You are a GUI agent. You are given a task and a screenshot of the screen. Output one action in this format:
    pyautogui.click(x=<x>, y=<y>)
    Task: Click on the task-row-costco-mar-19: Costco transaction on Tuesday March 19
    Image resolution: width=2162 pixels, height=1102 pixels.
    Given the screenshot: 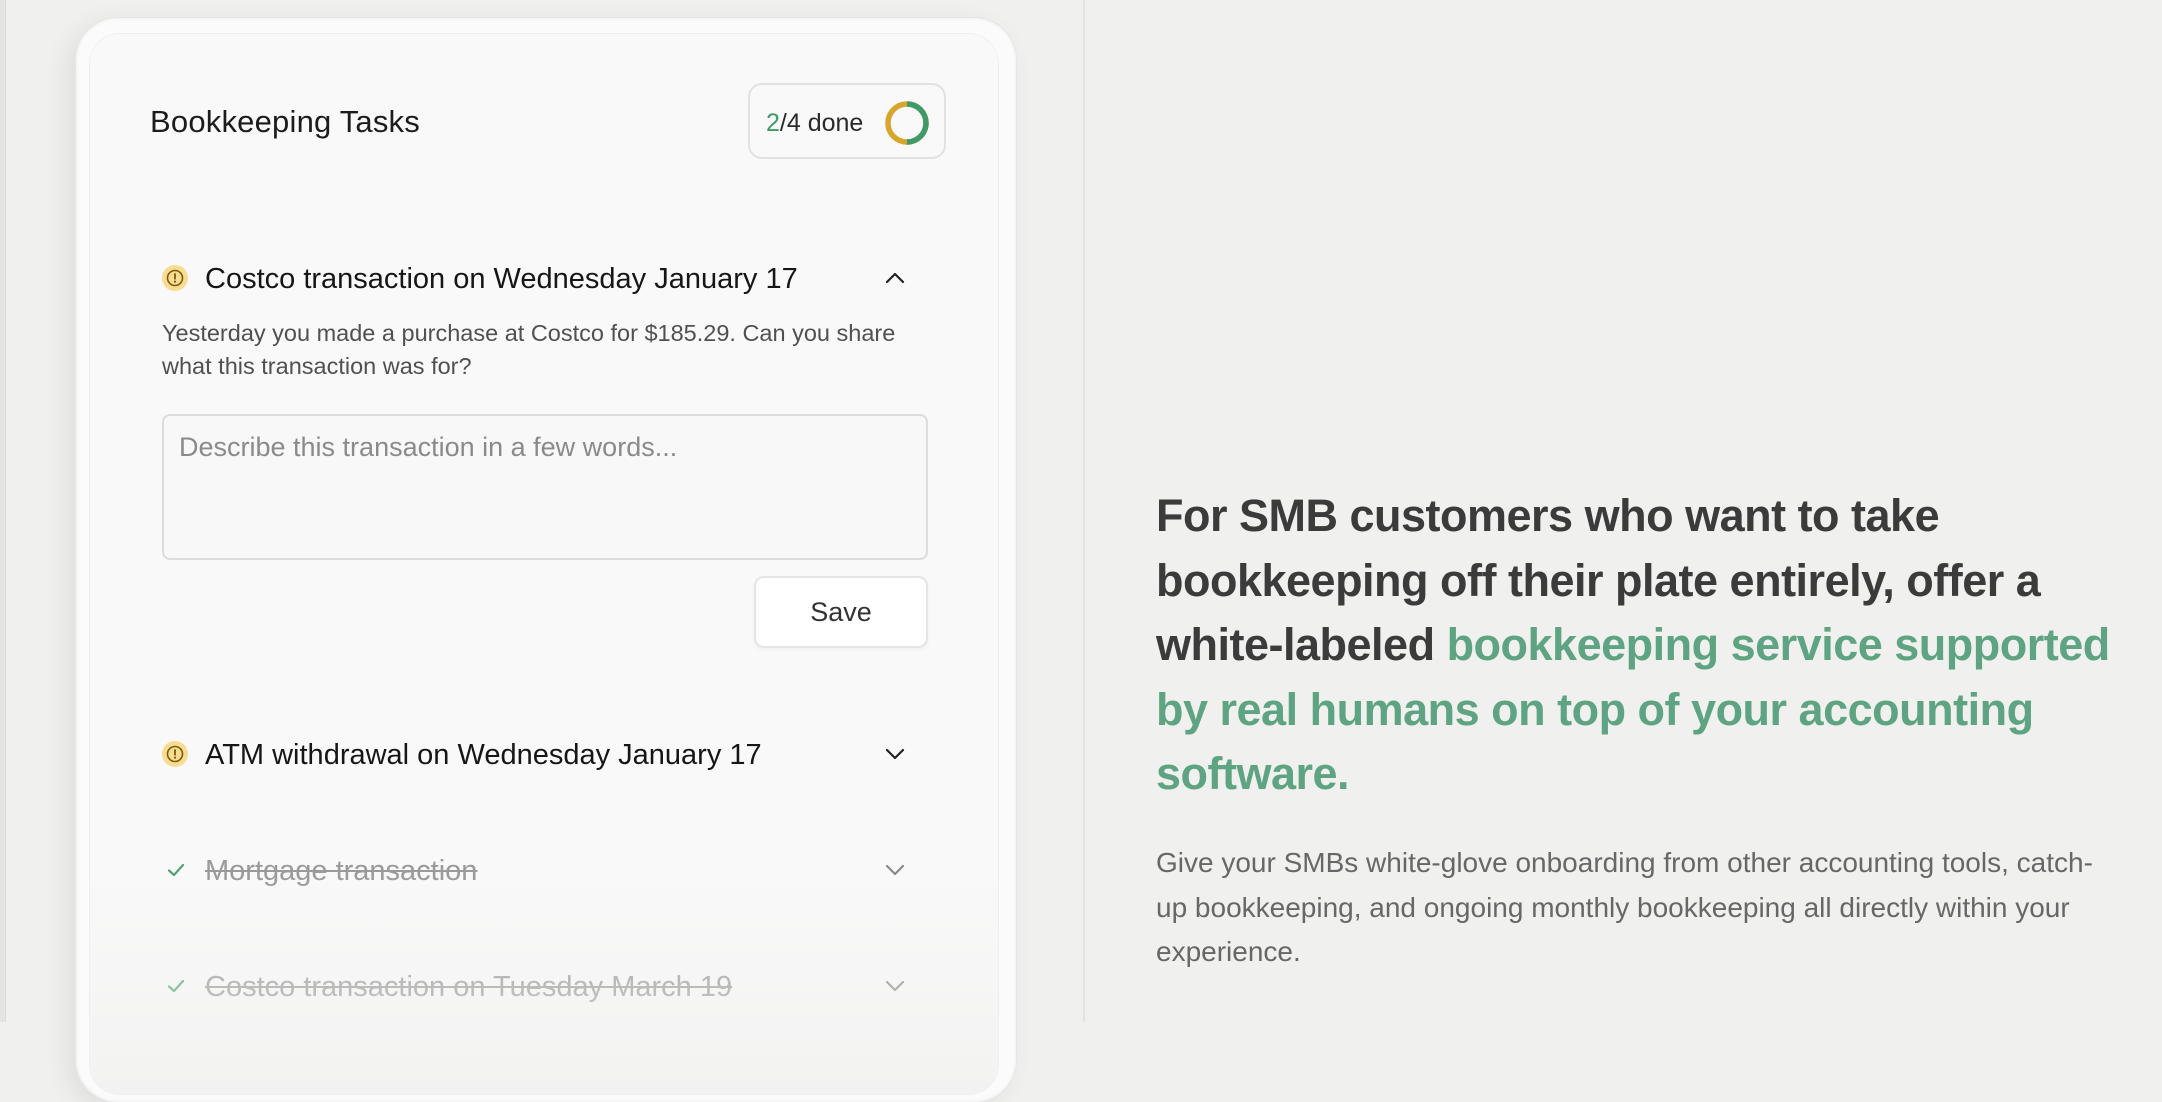 What is the action you would take?
    pyautogui.click(x=542, y=985)
    